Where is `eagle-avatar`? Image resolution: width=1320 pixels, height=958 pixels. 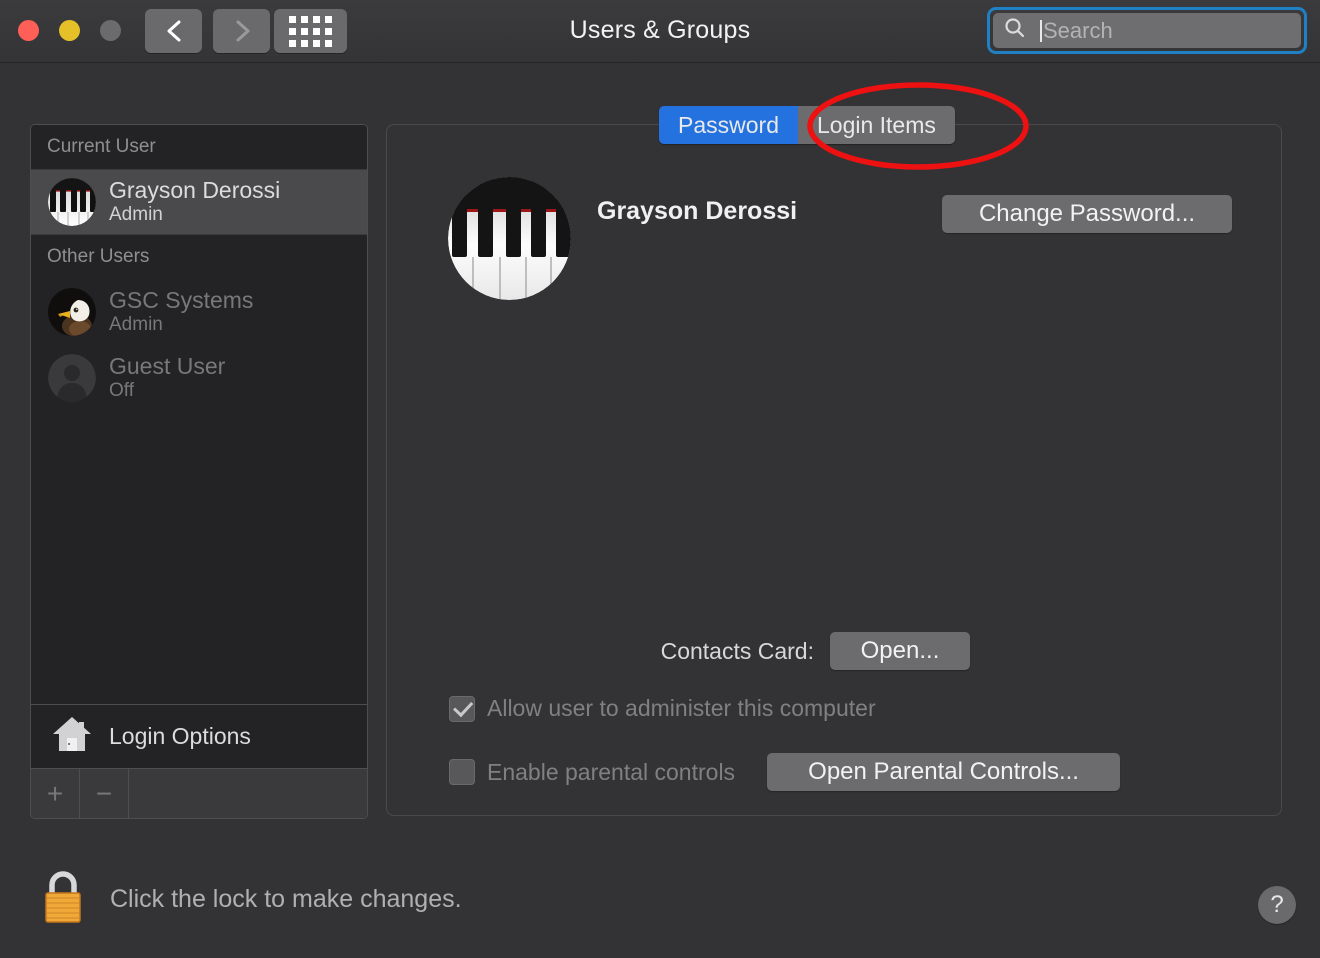
eagle-avatar is located at coordinates (72, 312).